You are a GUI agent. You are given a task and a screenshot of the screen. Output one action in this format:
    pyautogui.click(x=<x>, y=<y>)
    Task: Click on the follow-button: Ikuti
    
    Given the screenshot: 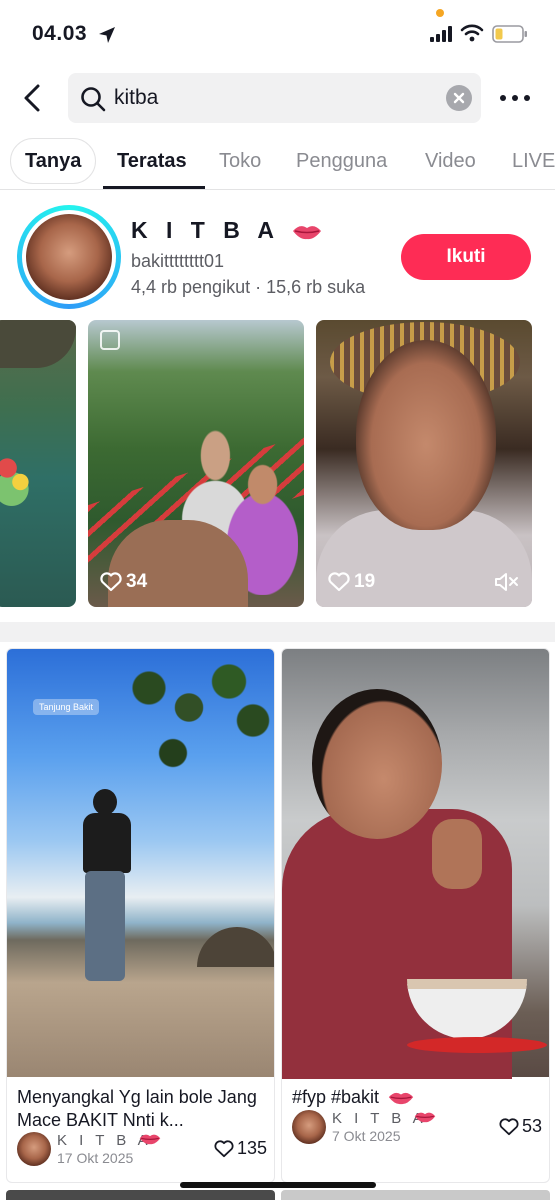 What is the action you would take?
    pyautogui.click(x=466, y=257)
    